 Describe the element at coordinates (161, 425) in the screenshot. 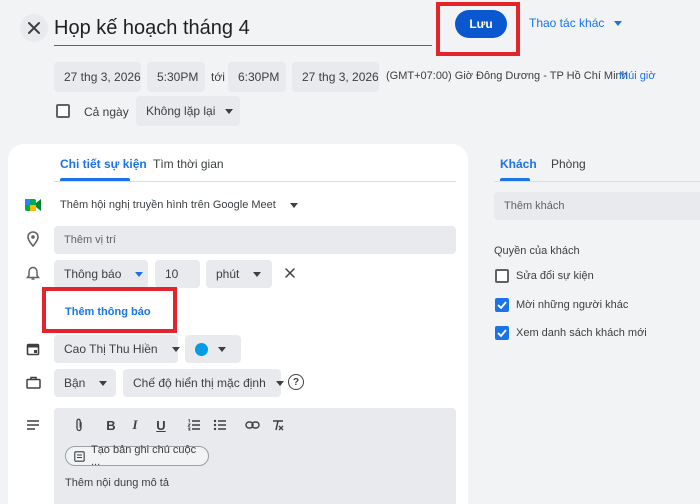

I see `underline-icon: U` at that location.